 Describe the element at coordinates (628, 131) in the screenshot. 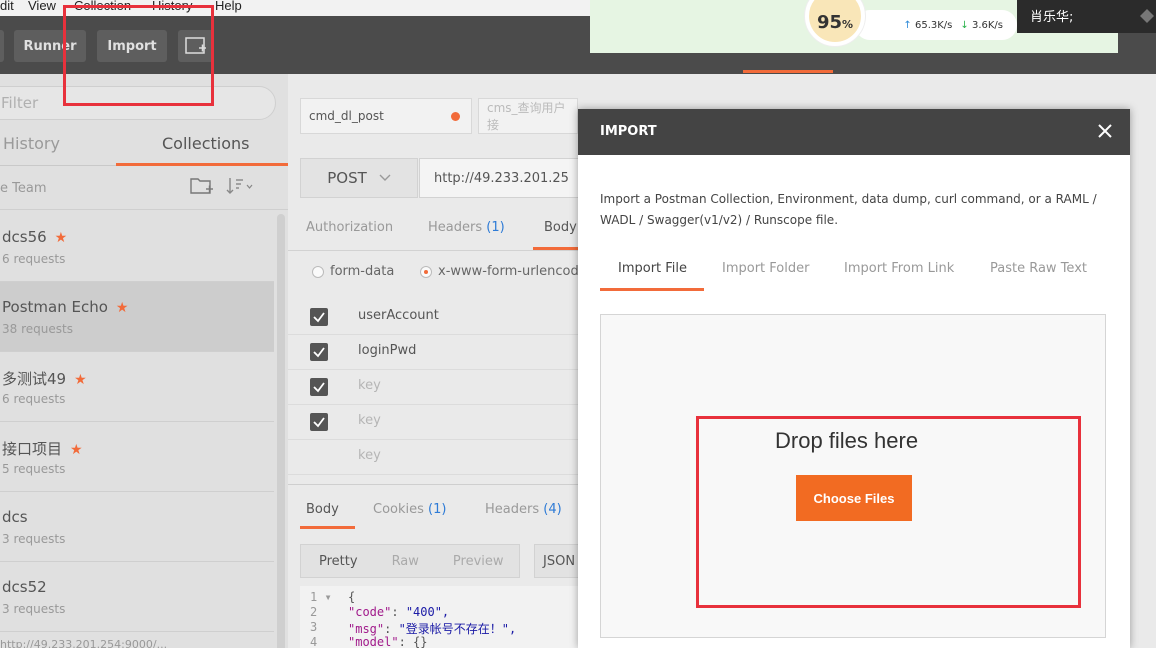

I see `modal-title: IMPORT` at that location.